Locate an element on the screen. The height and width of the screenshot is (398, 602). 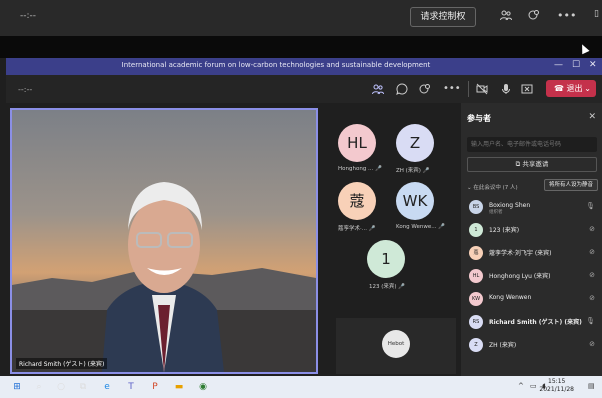
participant-row: Z ZH (来宾) ⊘ is located at coordinates (533, 345).